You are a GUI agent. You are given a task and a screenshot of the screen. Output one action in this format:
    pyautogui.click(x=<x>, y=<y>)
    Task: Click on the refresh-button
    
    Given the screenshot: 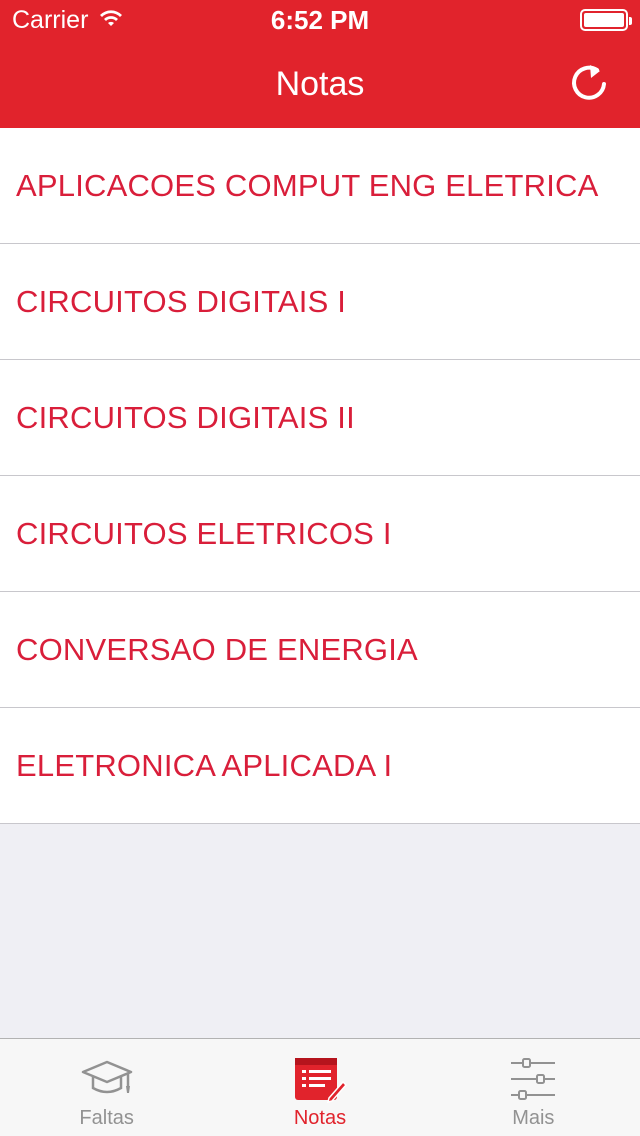 What is the action you would take?
    pyautogui.click(x=590, y=82)
    